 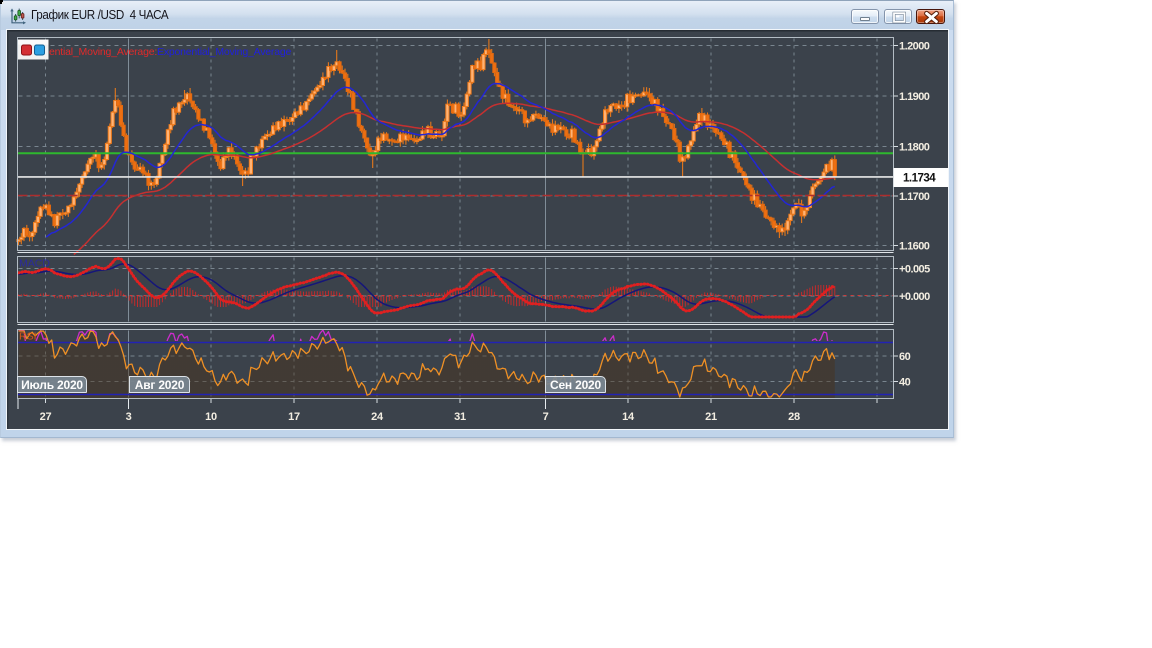 I want to click on svg-text: RSI, so click(x=28, y=337).